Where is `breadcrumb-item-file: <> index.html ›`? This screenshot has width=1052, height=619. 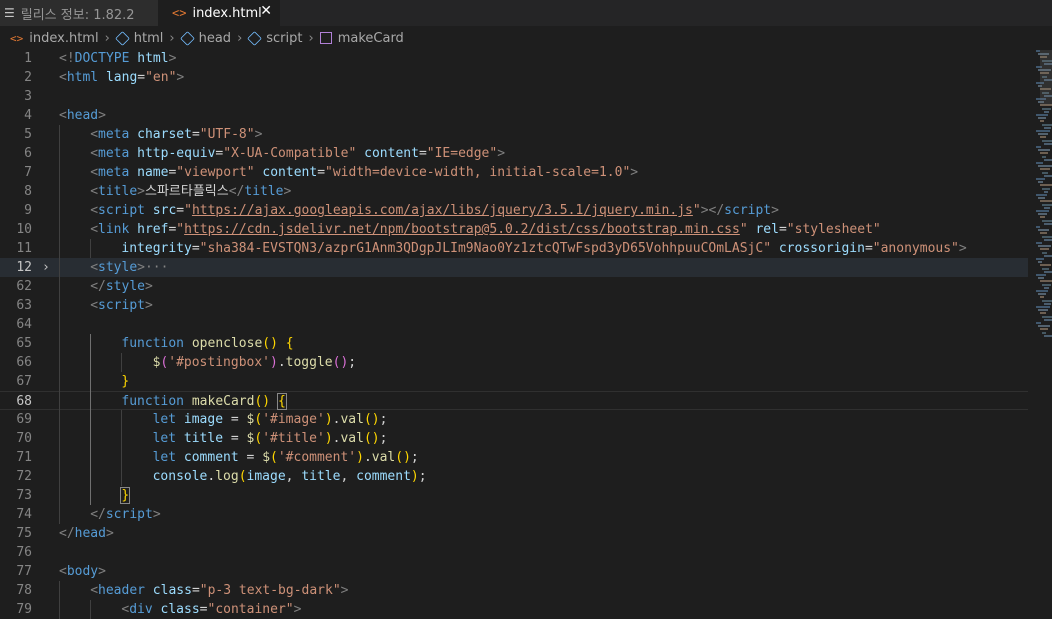
breadcrumb-item-file: <> index.html › is located at coordinates (63, 38).